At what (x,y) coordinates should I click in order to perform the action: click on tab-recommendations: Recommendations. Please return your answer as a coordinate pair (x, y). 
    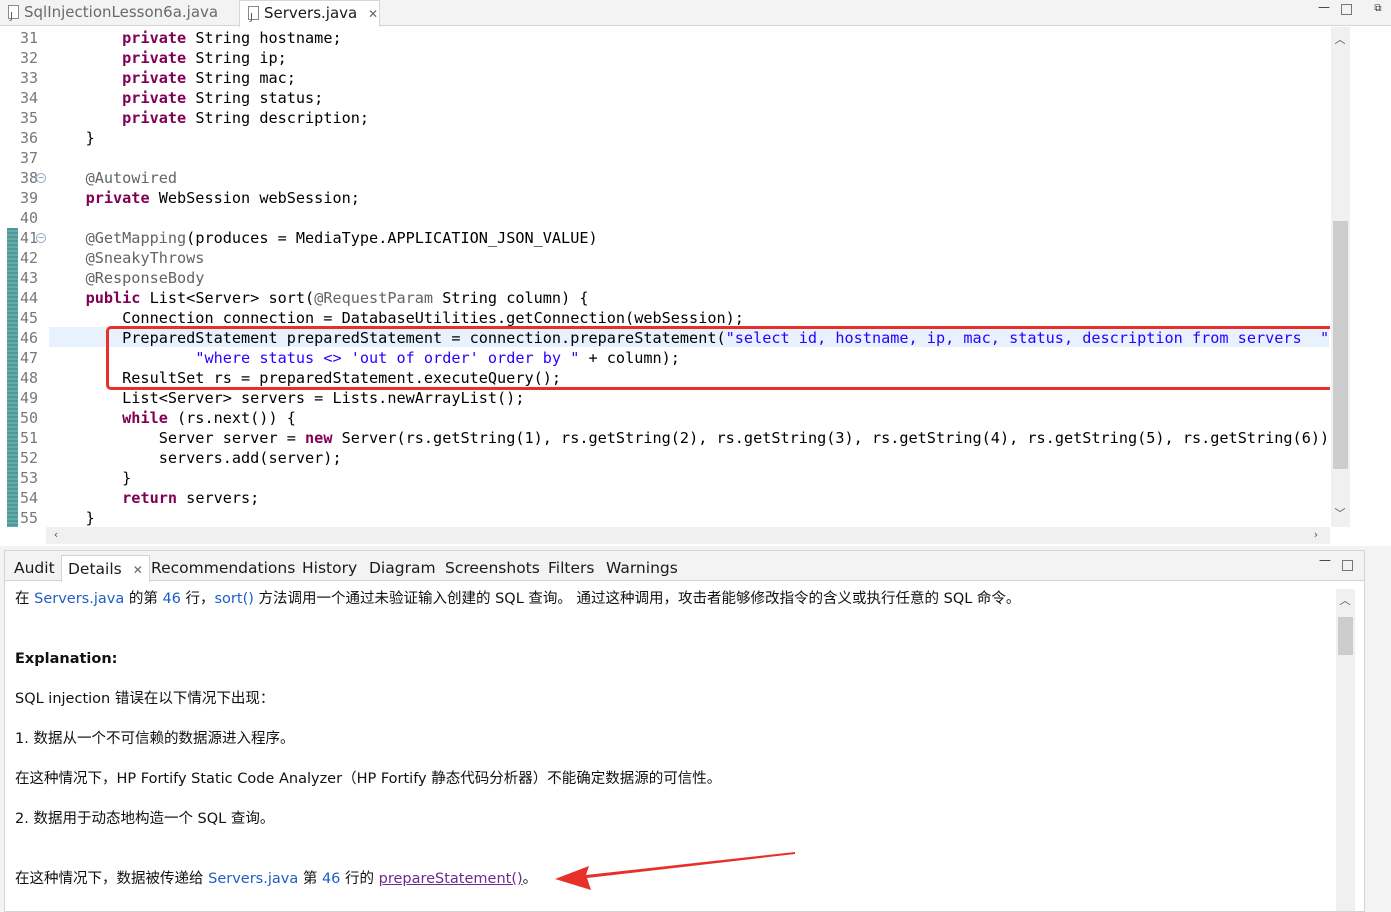
    Looking at the image, I should click on (223, 568).